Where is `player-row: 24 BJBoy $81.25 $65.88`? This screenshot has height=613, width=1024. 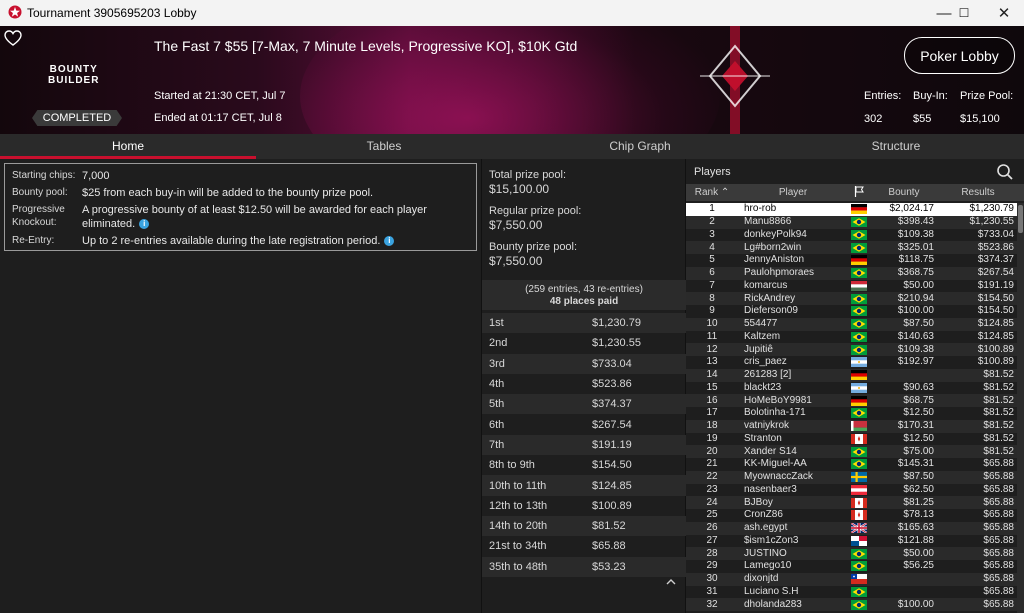
player-row: 24 BJBoy $81.25 $65.88 is located at coordinates (852, 502).